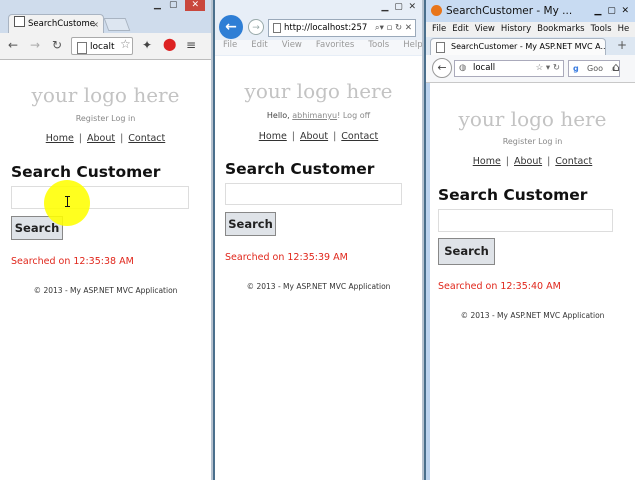 The image size is (635, 480). I want to click on chrome-tab-title: SearchCustome, so click(61, 24).